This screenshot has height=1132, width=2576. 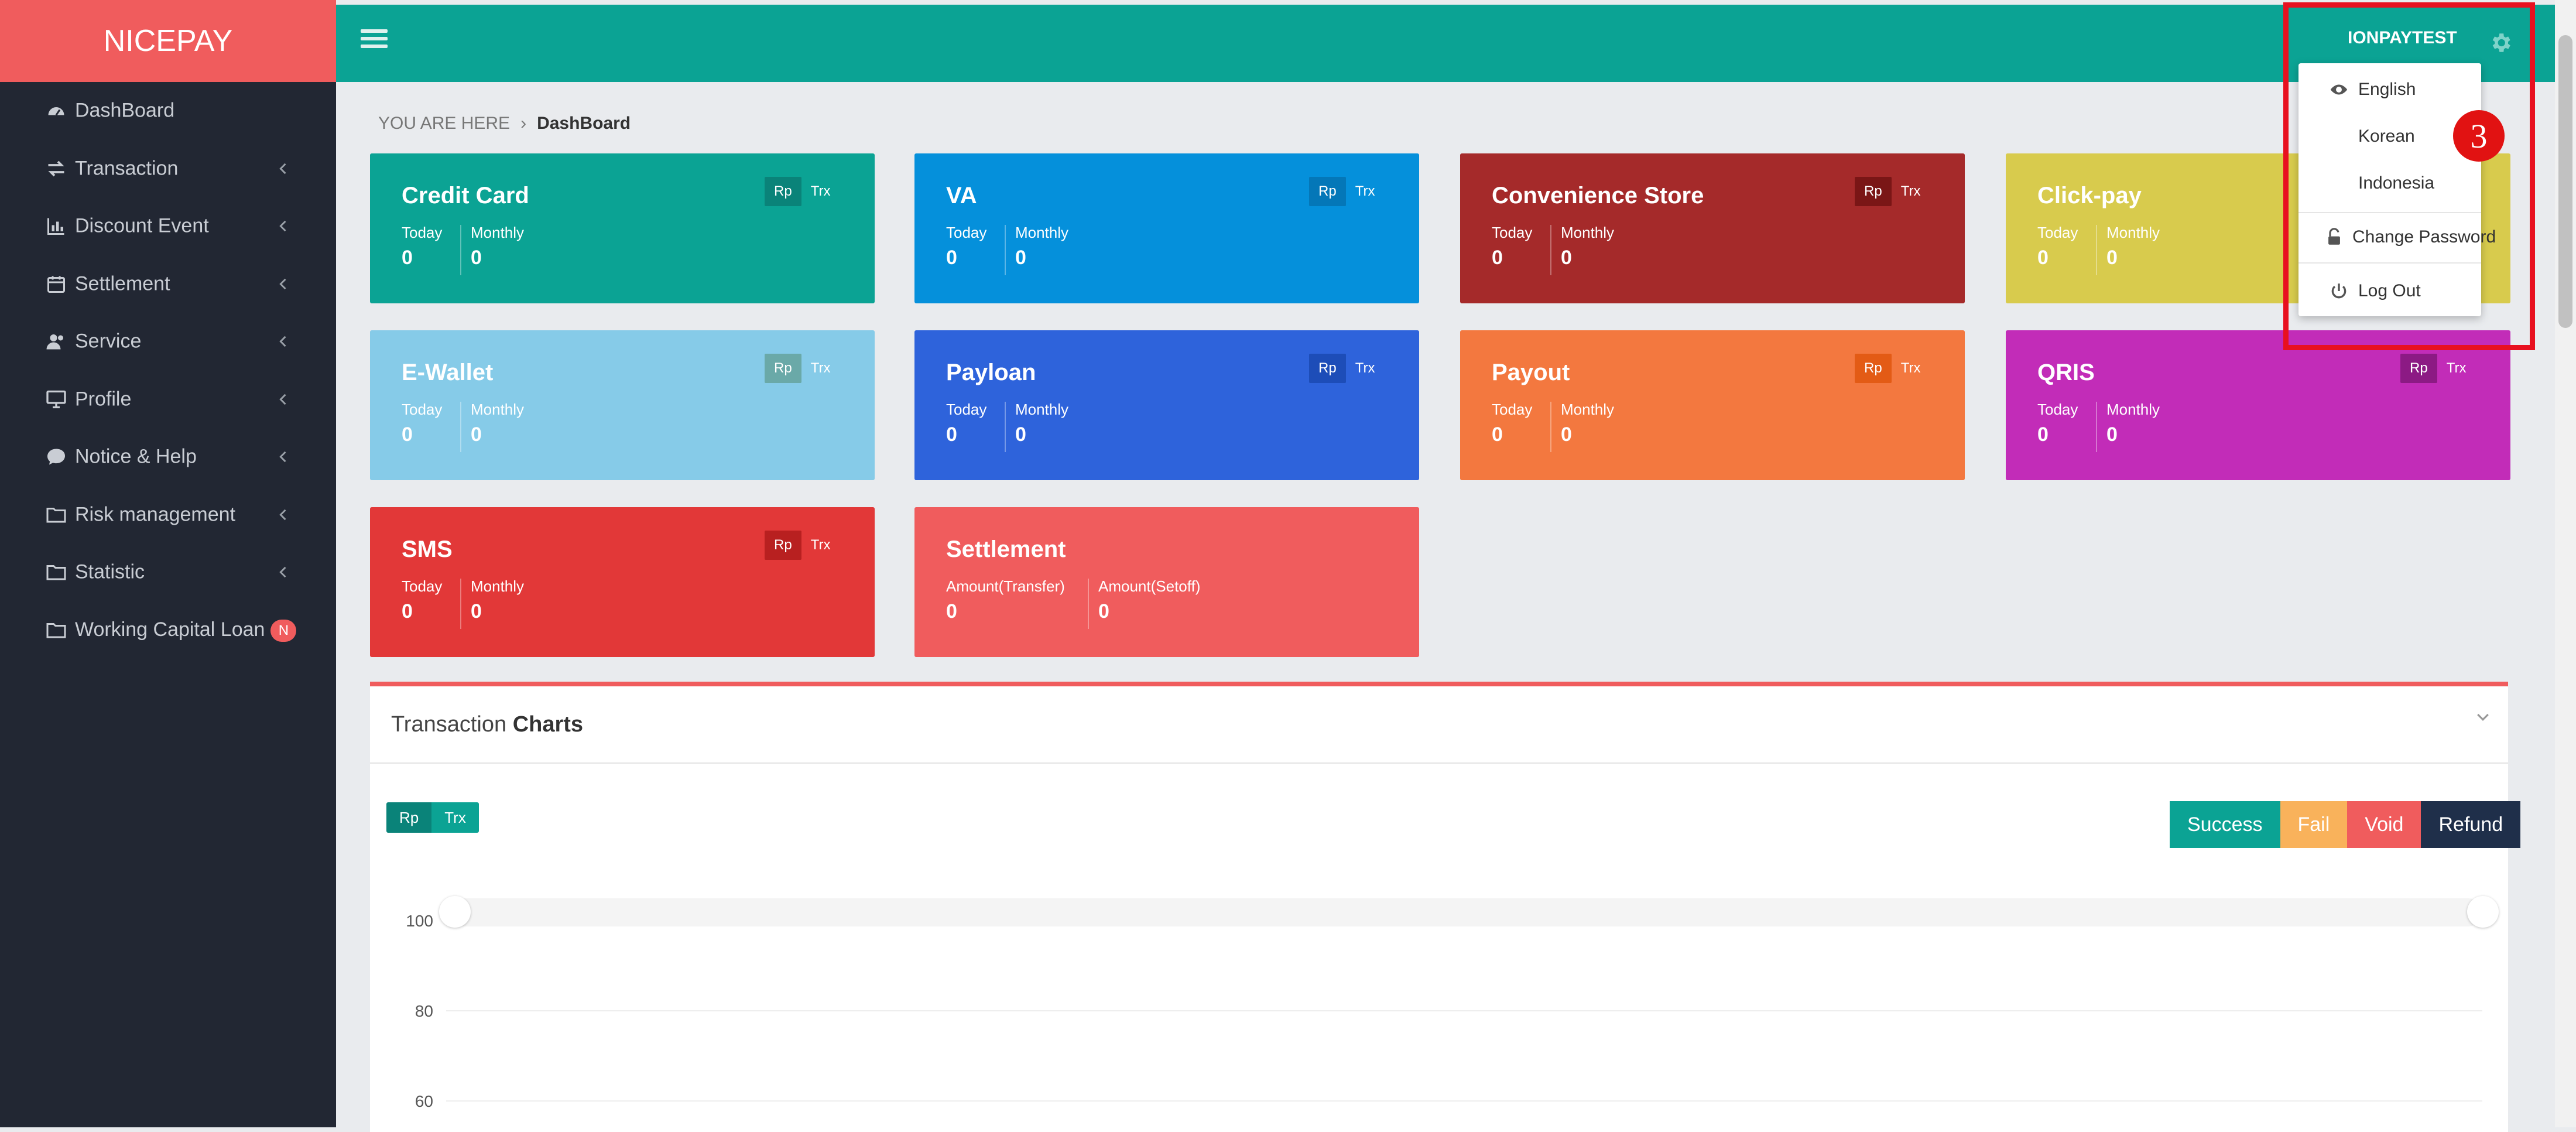 I want to click on range-slider-right-handle, so click(x=2483, y=912).